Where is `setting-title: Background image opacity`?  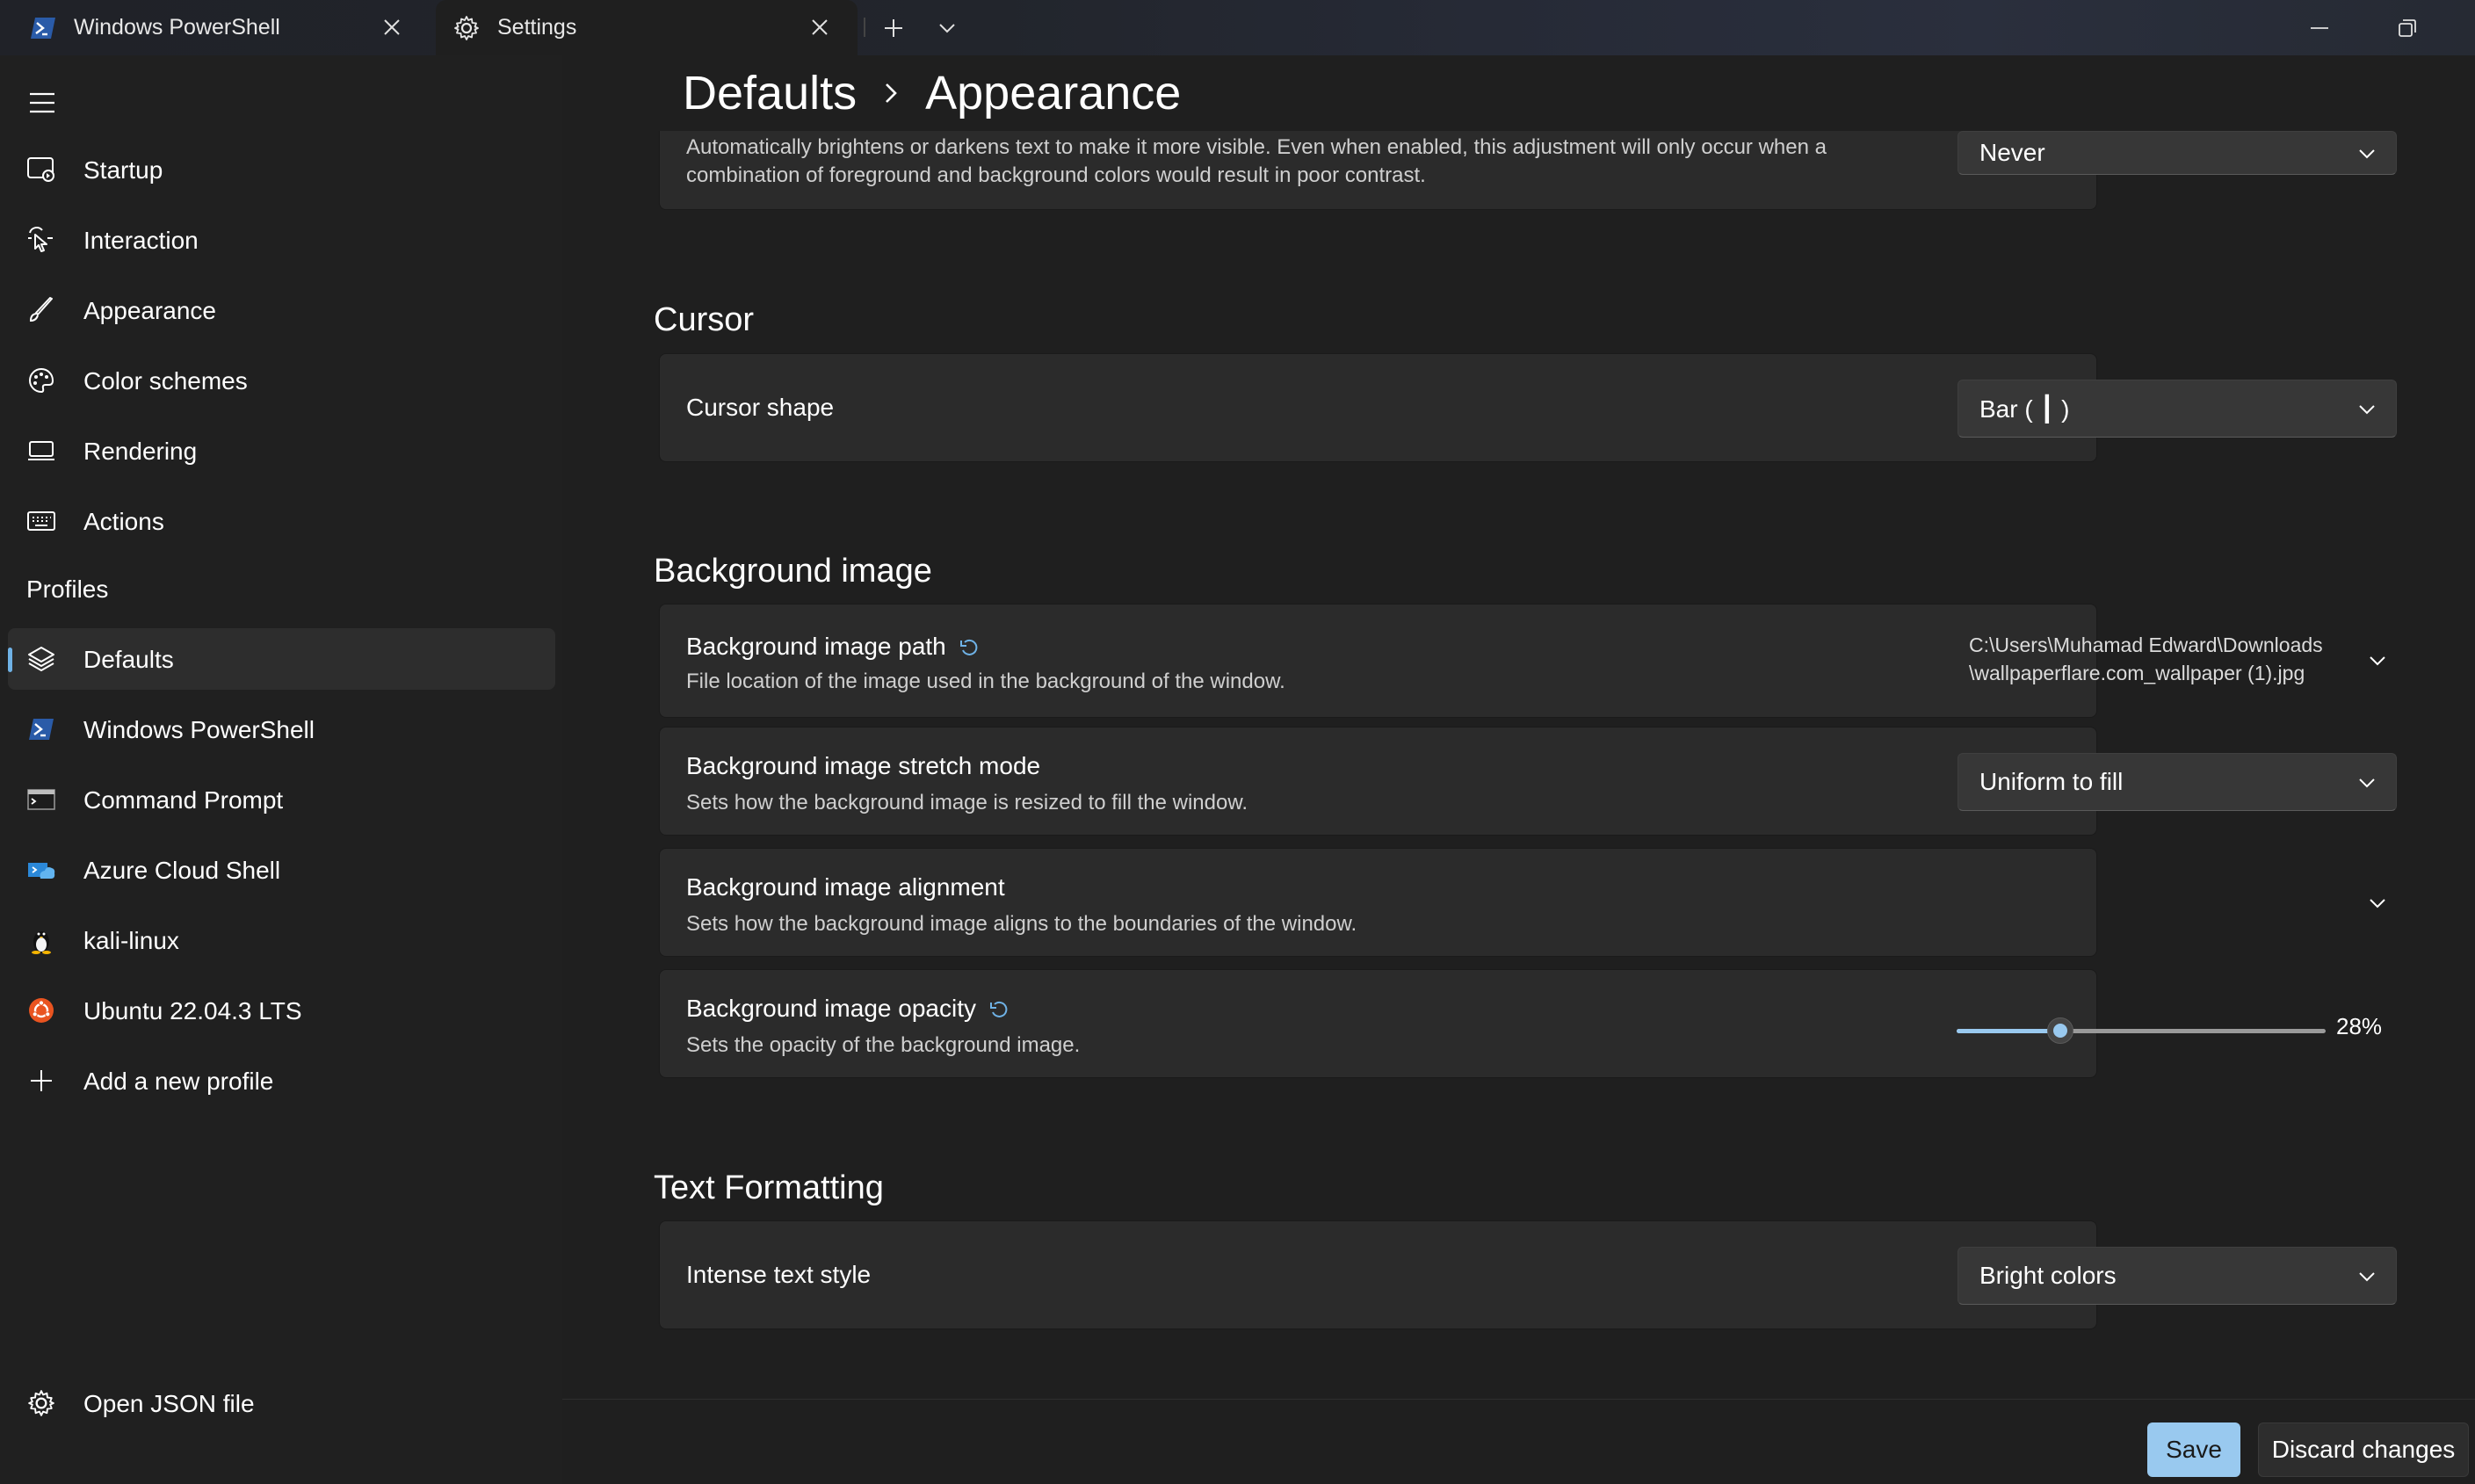 setting-title: Background image opacity is located at coordinates (848, 1009).